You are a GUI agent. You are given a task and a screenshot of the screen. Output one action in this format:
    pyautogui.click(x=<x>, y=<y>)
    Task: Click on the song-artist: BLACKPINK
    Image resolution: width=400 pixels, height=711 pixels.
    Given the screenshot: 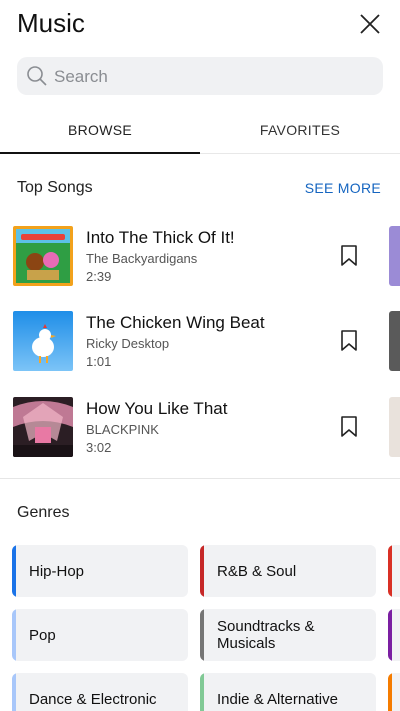 What is the action you would take?
    pyautogui.click(x=122, y=429)
    